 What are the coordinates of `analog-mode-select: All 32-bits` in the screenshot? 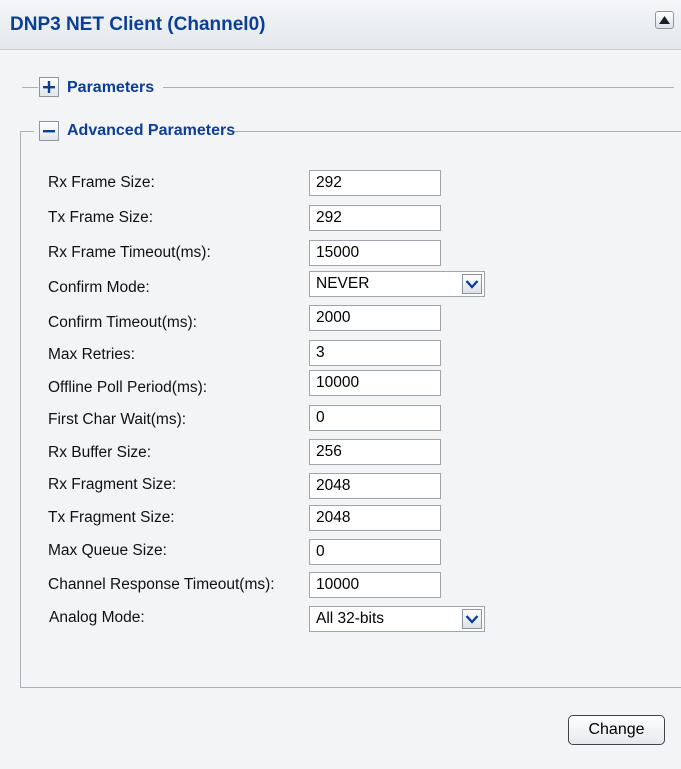 It's located at (397, 619).